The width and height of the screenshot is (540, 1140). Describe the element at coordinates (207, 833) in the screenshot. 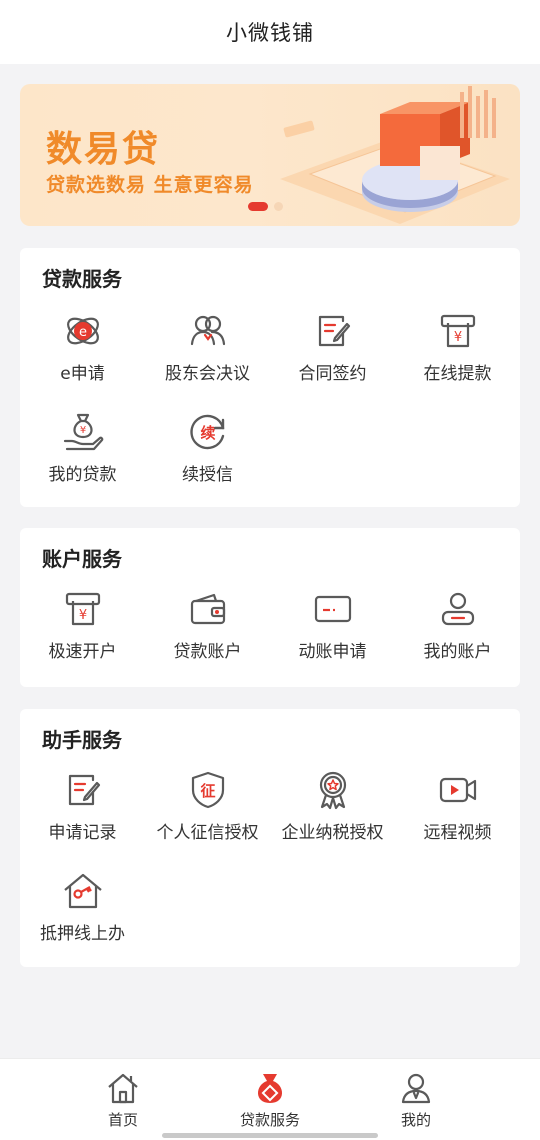

I see `item-label: 个人征信授权` at that location.